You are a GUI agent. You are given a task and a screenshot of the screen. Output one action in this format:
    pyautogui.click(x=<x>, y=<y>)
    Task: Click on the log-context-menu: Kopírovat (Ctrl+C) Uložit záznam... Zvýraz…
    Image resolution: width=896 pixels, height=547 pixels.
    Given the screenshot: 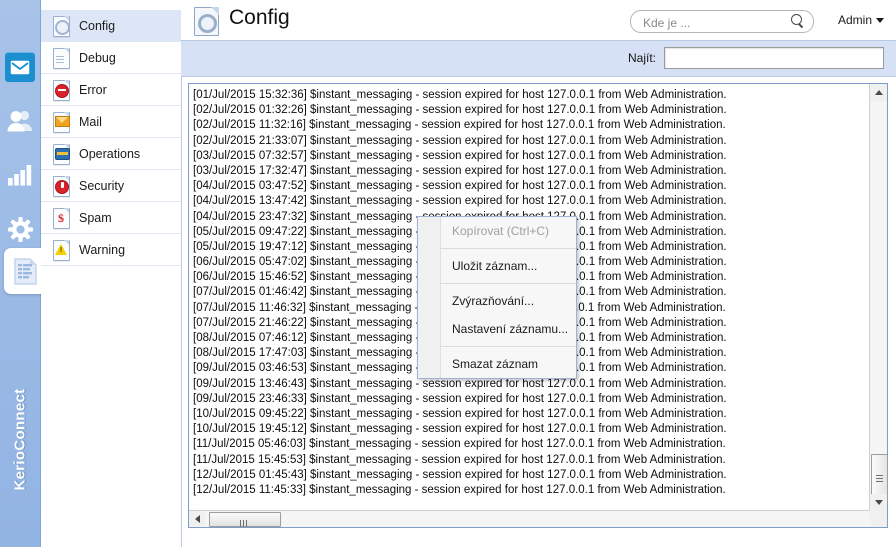 What is the action you would take?
    pyautogui.click(x=497, y=297)
    